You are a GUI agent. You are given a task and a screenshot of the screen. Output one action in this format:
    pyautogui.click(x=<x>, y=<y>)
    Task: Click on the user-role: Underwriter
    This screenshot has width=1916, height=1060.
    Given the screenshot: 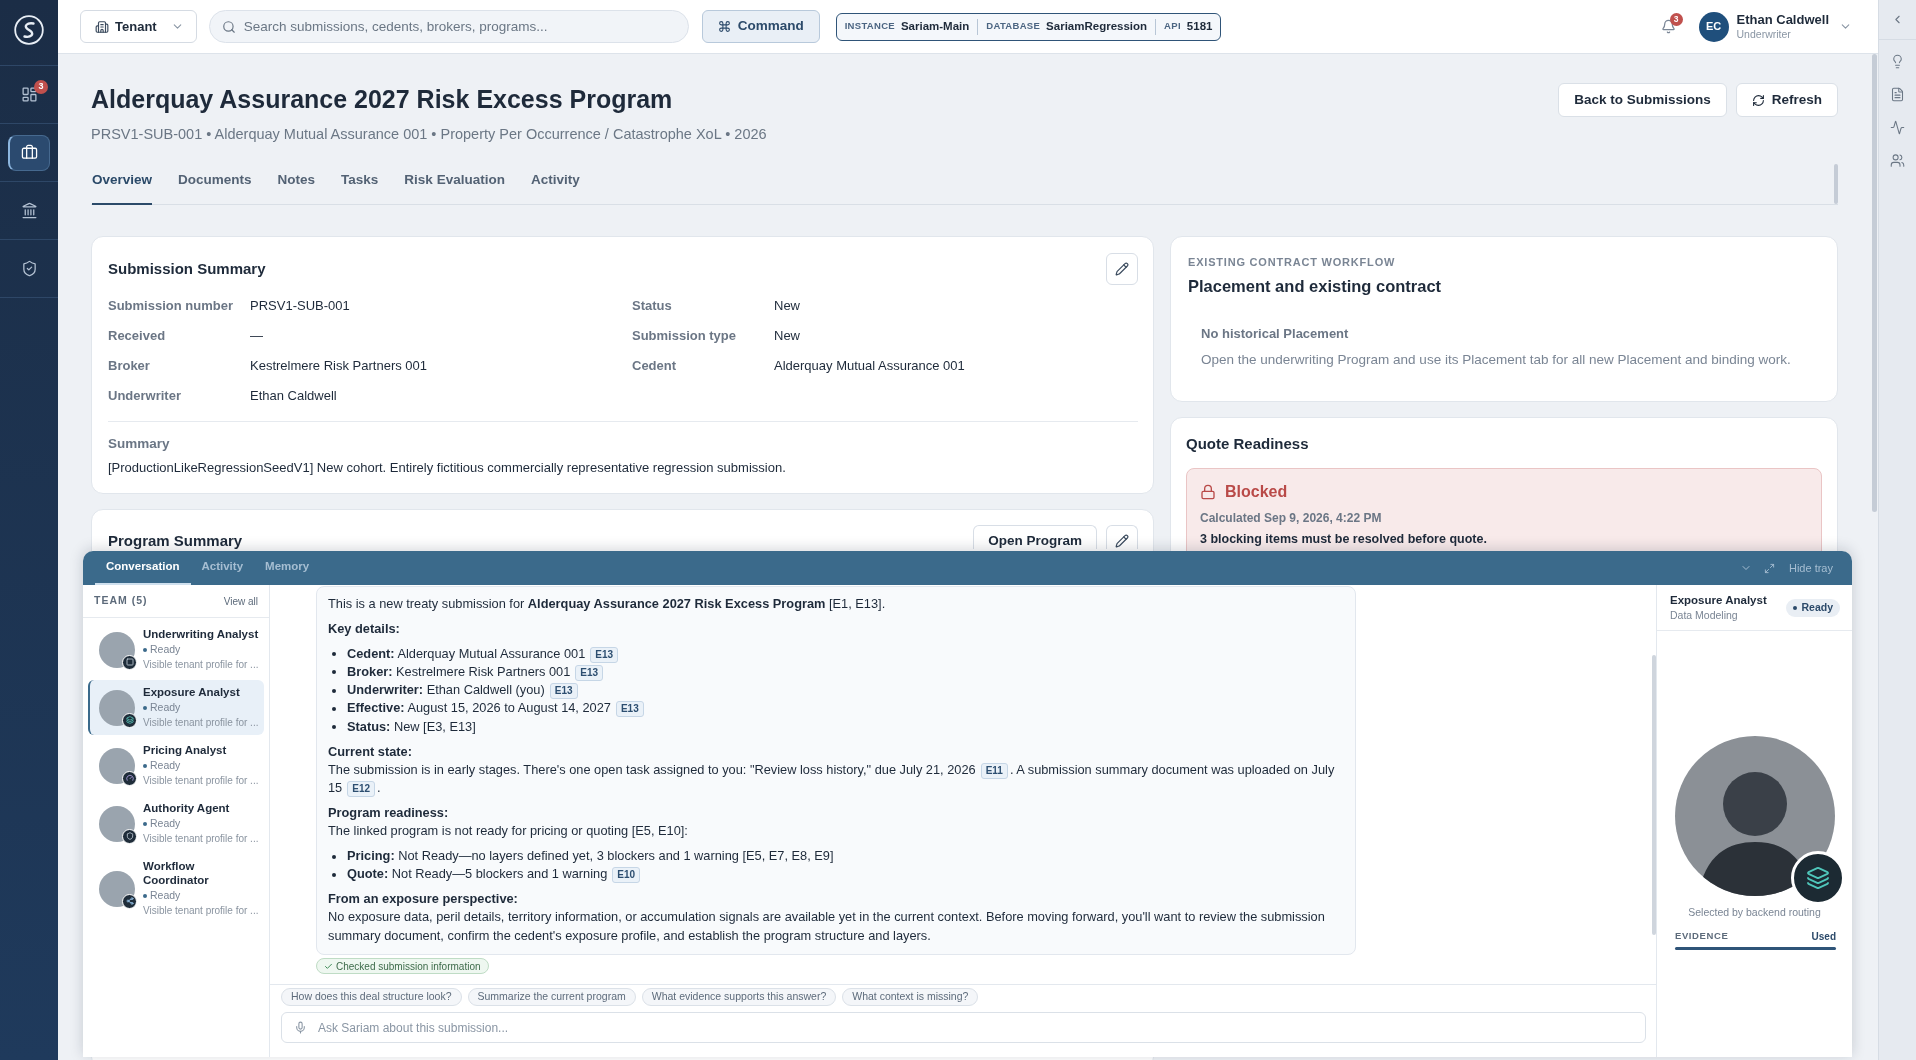 What is the action you would take?
    pyautogui.click(x=1764, y=34)
    